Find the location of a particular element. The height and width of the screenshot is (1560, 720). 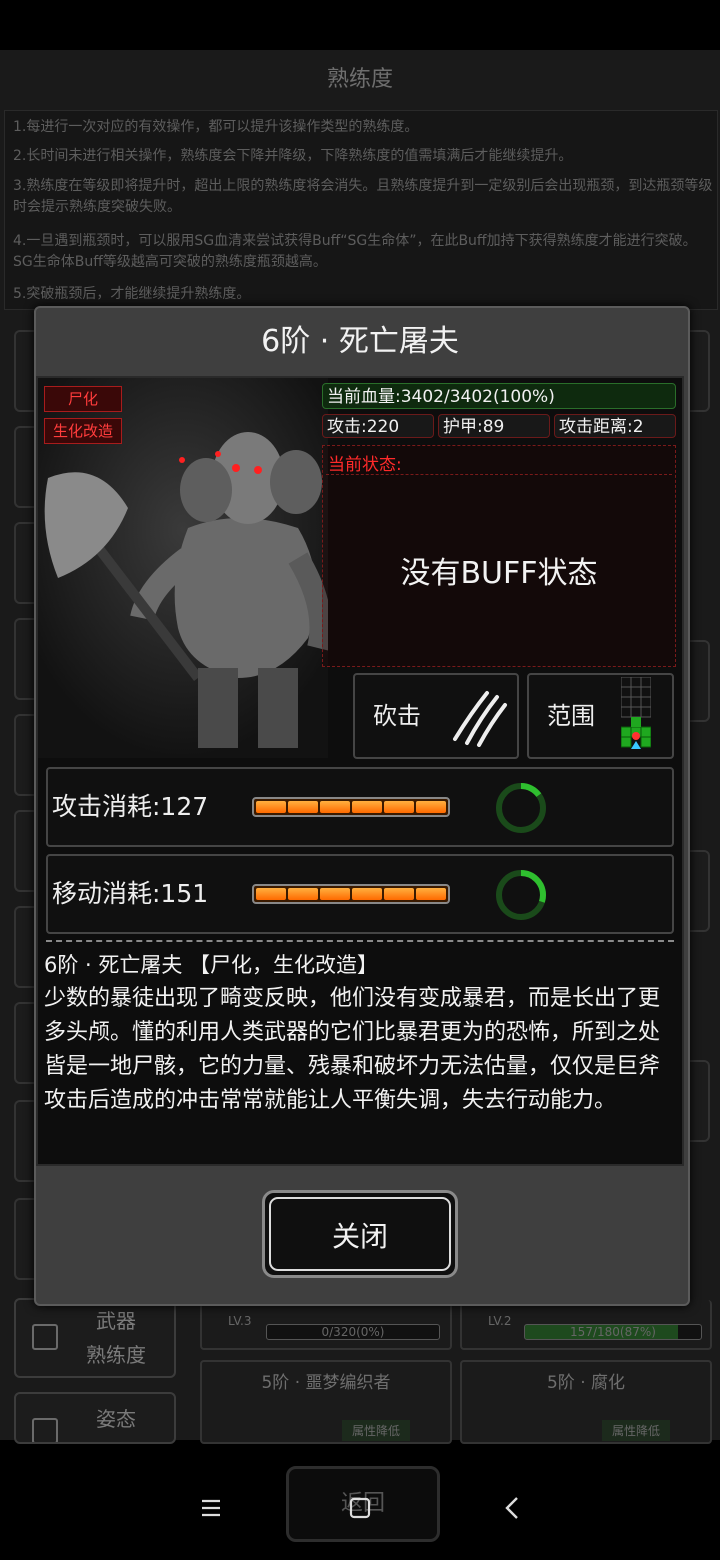

tag-biomod: 生化改造 is located at coordinates (83, 431).